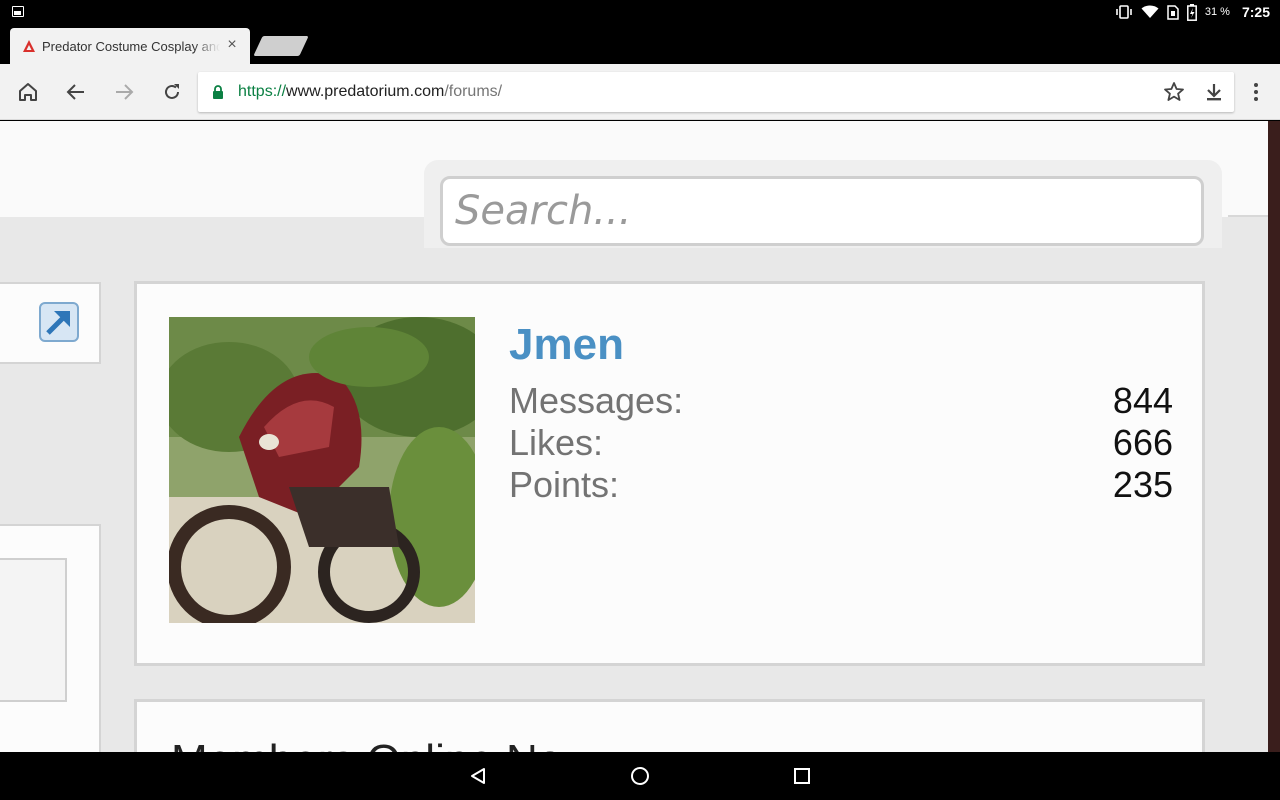  What do you see at coordinates (1142, 484) in the screenshot?
I see `stat-value: 235` at bounding box center [1142, 484].